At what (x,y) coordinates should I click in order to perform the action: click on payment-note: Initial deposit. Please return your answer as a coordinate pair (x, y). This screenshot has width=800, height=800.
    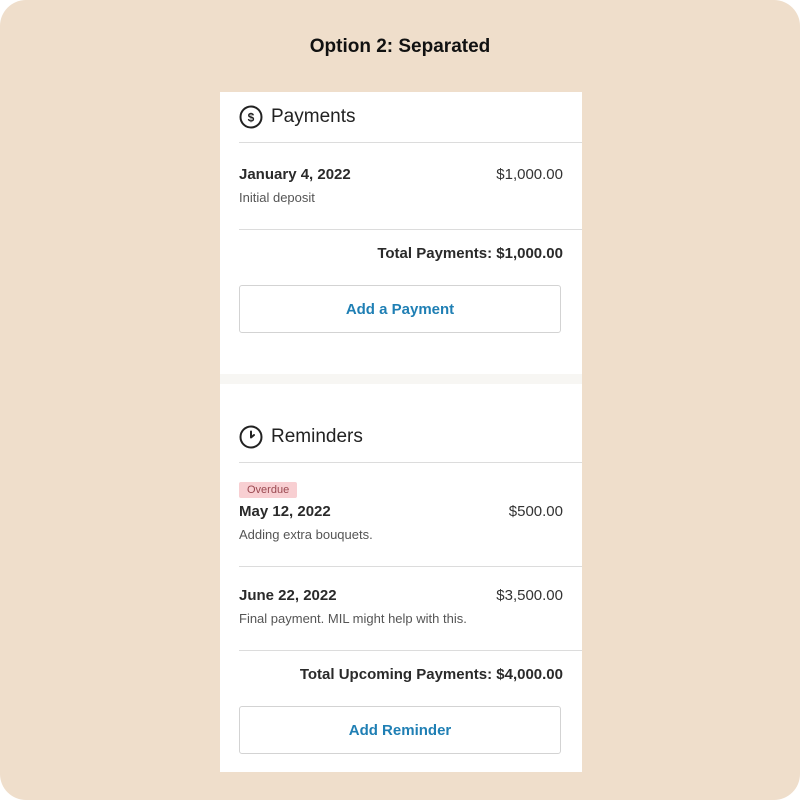
    Looking at the image, I should click on (277, 197).